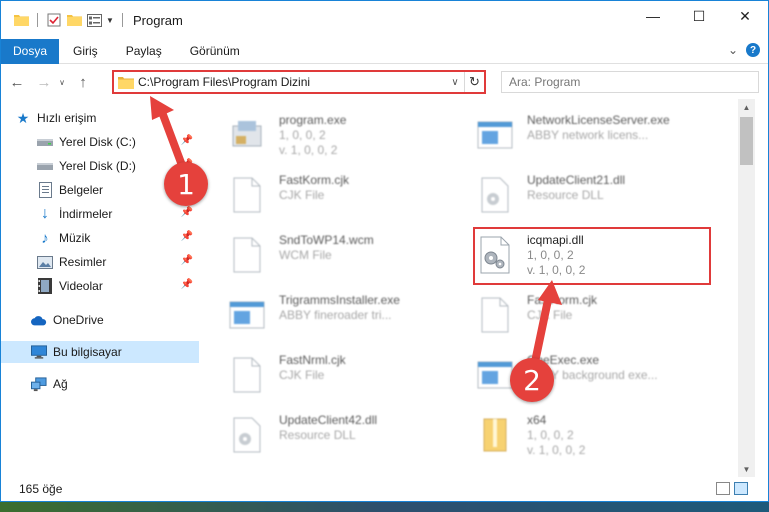  I want to click on window-title: Program, so click(158, 20).